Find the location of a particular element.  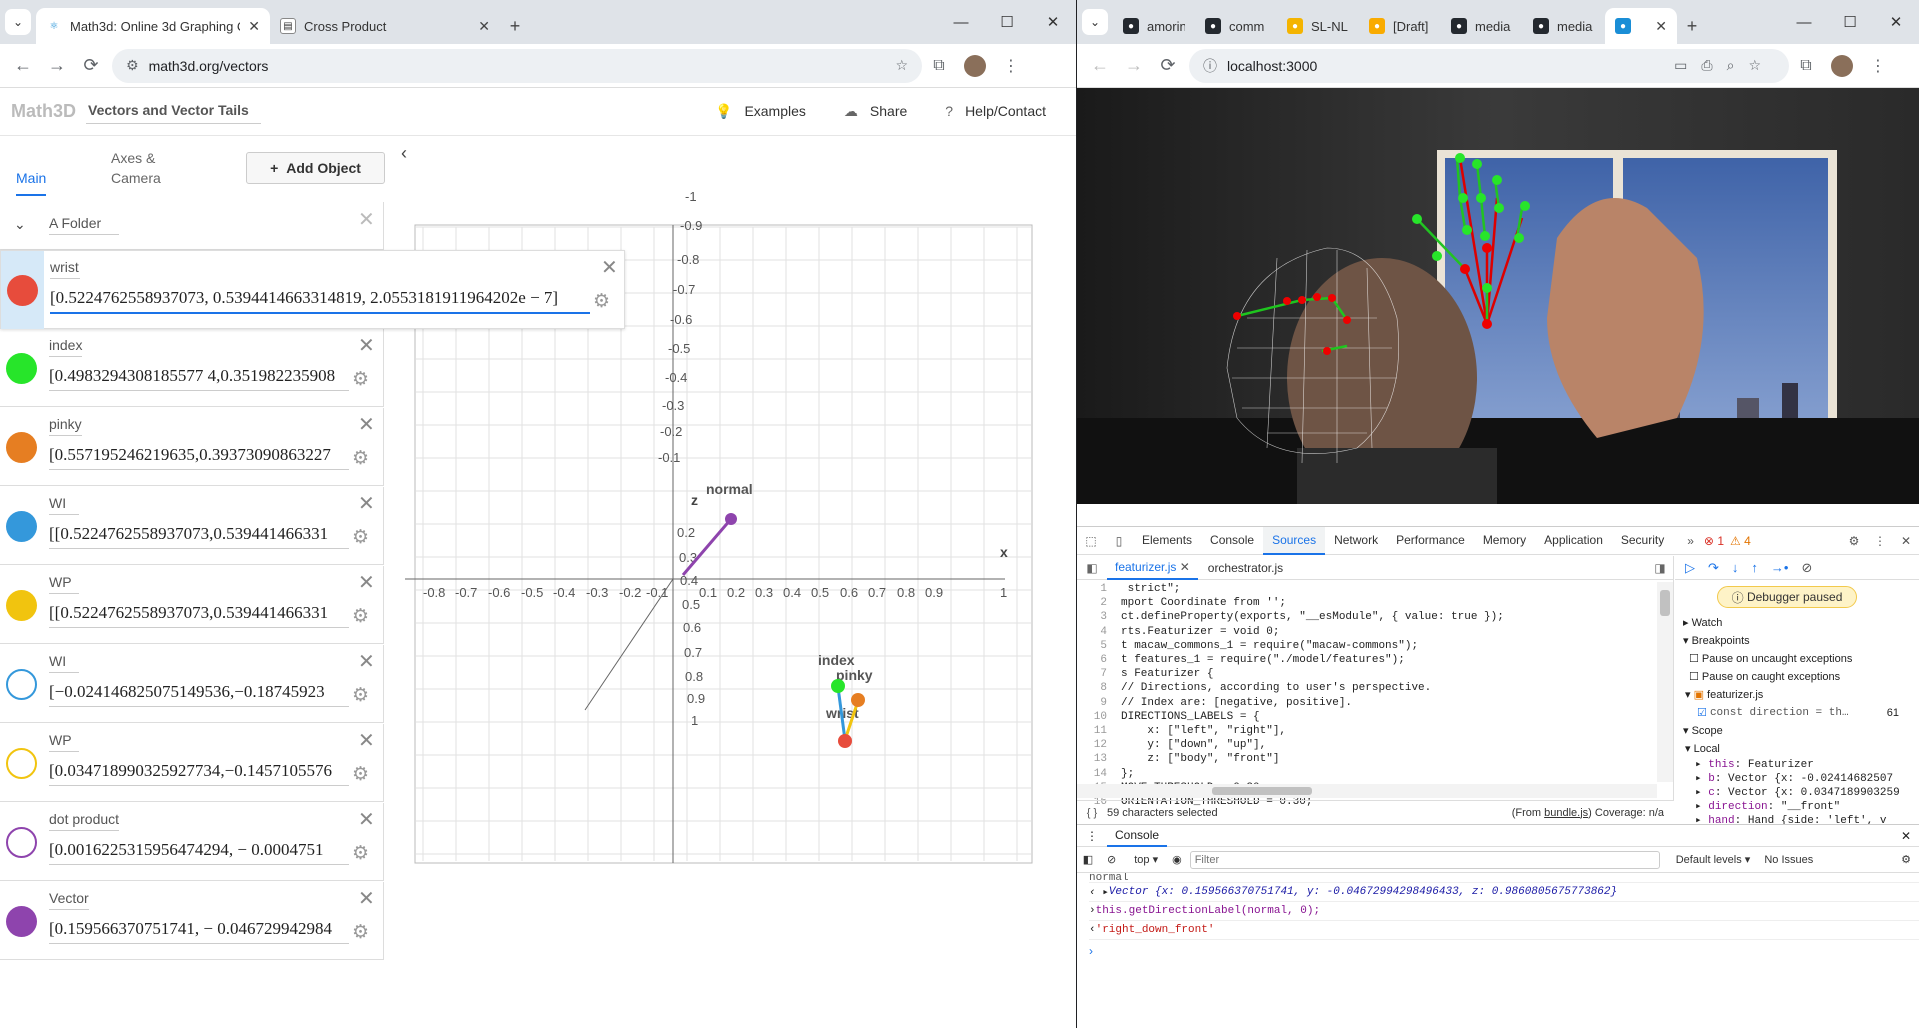

line-number: 4 is located at coordinates (1092, 632).